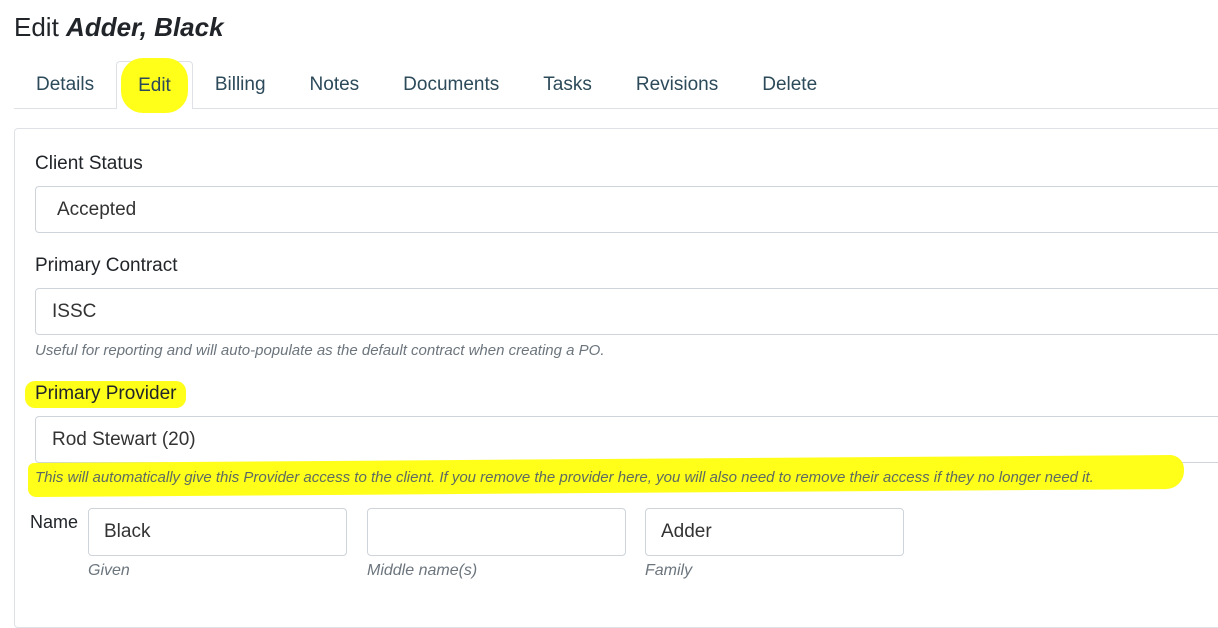 Image resolution: width=1218 pixels, height=628 pixels. Describe the element at coordinates (89, 163) in the screenshot. I see `client-status-label: Client Status` at that location.